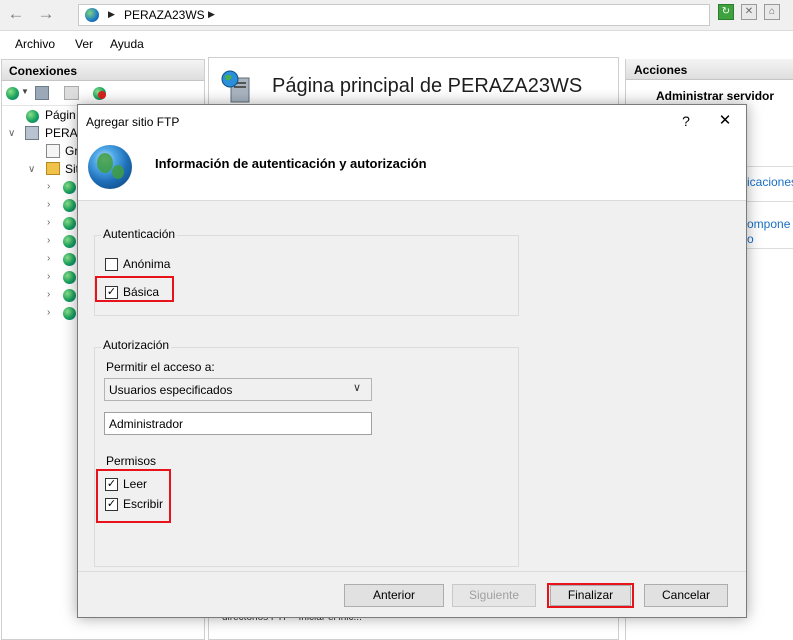  I want to click on connections-toolbar: ▼, so click(103, 94).